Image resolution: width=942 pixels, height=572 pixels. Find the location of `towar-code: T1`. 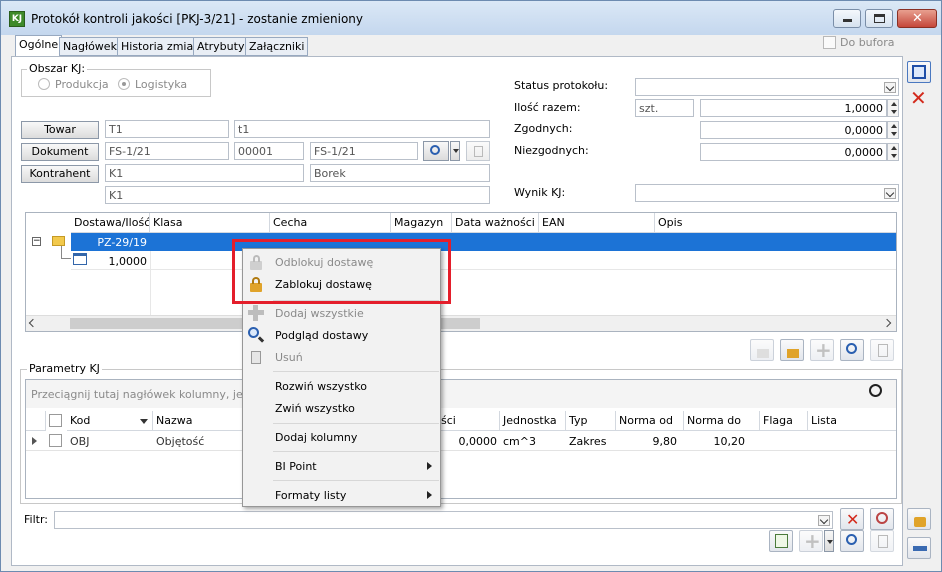

towar-code: T1 is located at coordinates (167, 129).